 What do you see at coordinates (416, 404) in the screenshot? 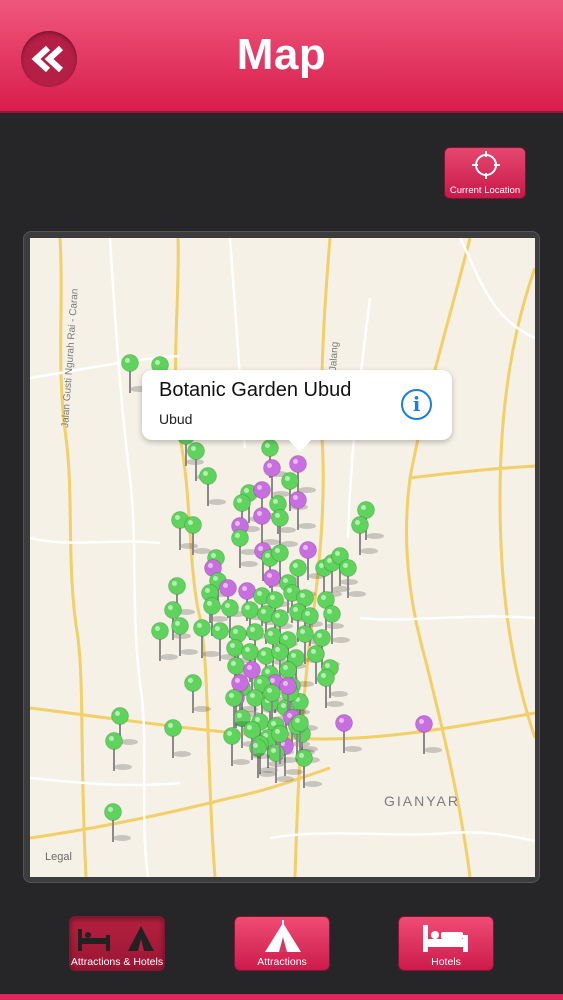
I see `info-icon: i` at bounding box center [416, 404].